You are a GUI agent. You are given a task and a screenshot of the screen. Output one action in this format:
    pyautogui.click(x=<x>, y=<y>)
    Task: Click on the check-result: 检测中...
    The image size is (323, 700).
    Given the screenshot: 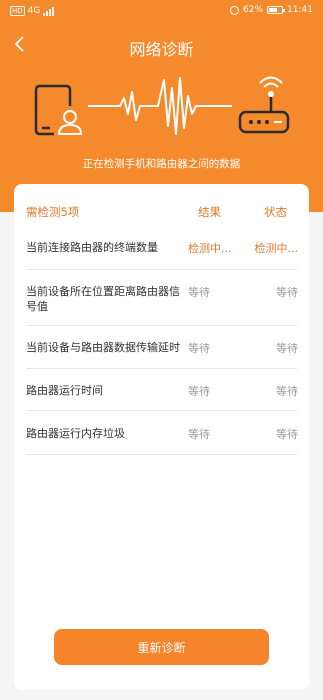 What is the action you would take?
    pyautogui.click(x=210, y=248)
    